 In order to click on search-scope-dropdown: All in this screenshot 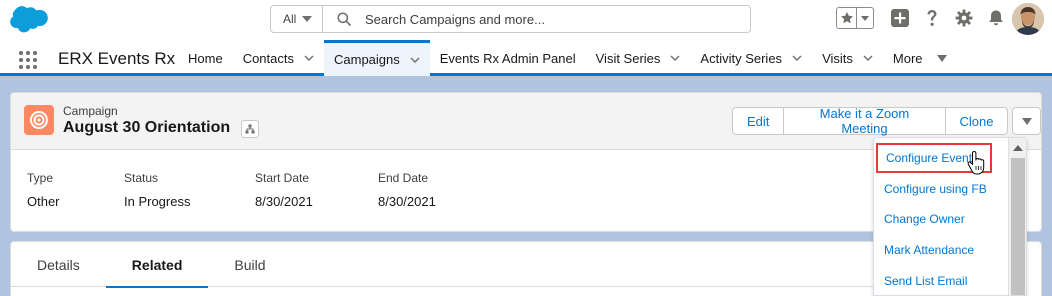, I will do `click(297, 19)`.